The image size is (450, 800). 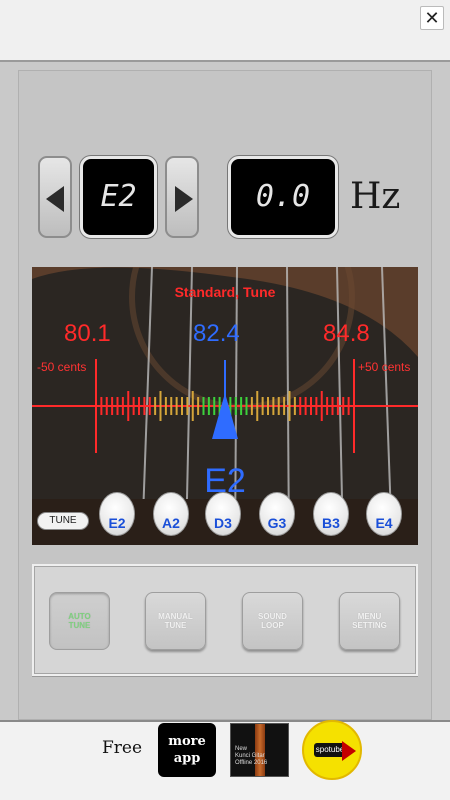 What do you see at coordinates (171, 514) in the screenshot?
I see `string-button-a2: A2` at bounding box center [171, 514].